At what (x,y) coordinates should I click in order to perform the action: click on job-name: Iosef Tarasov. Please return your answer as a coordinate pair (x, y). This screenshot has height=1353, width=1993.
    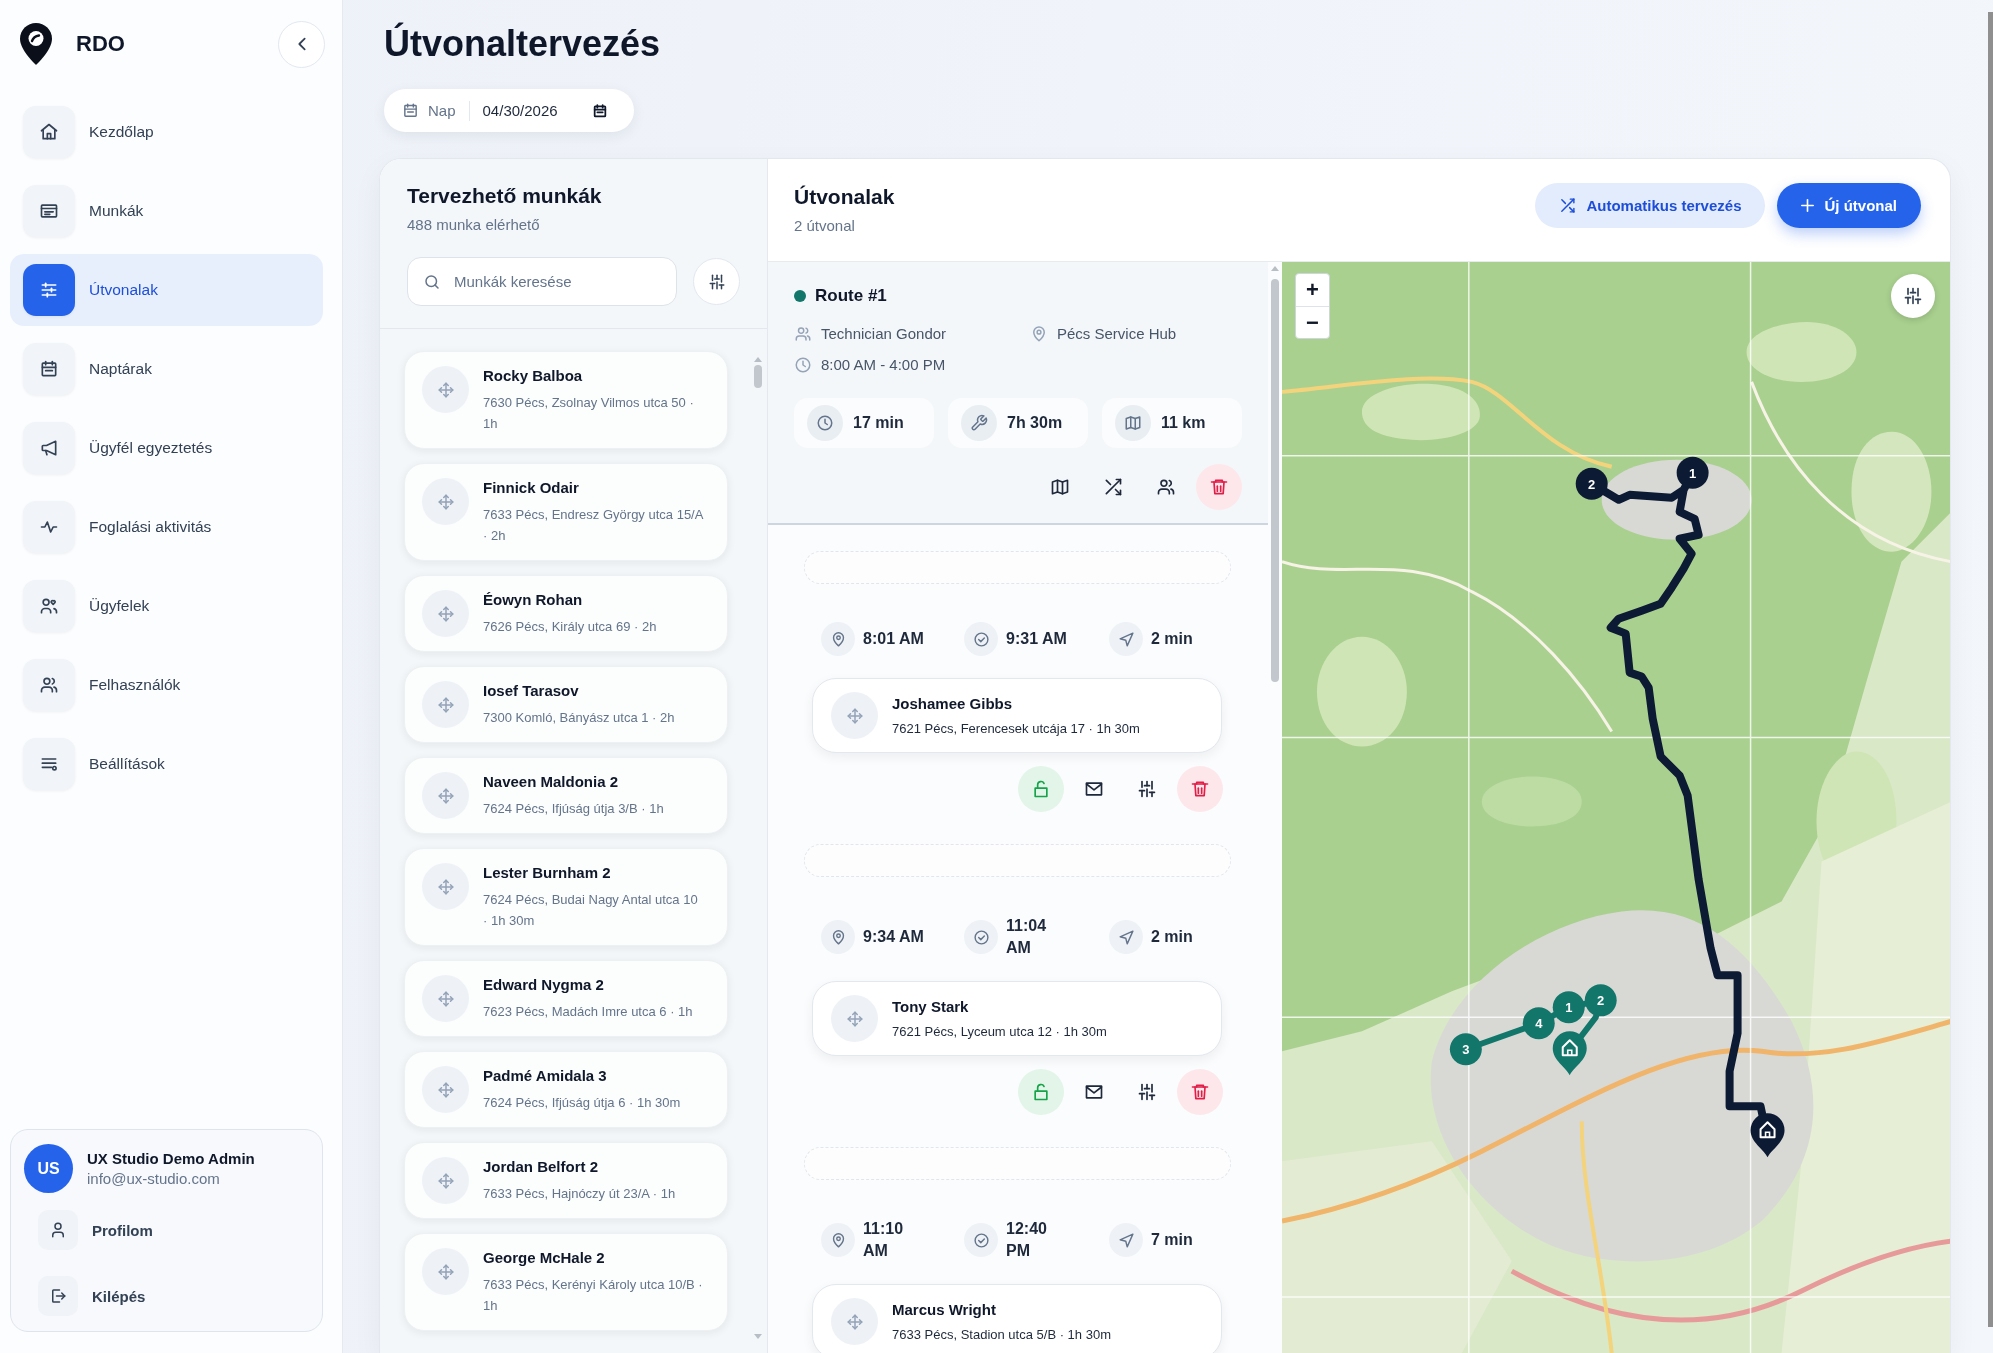
    Looking at the image, I should click on (531, 691).